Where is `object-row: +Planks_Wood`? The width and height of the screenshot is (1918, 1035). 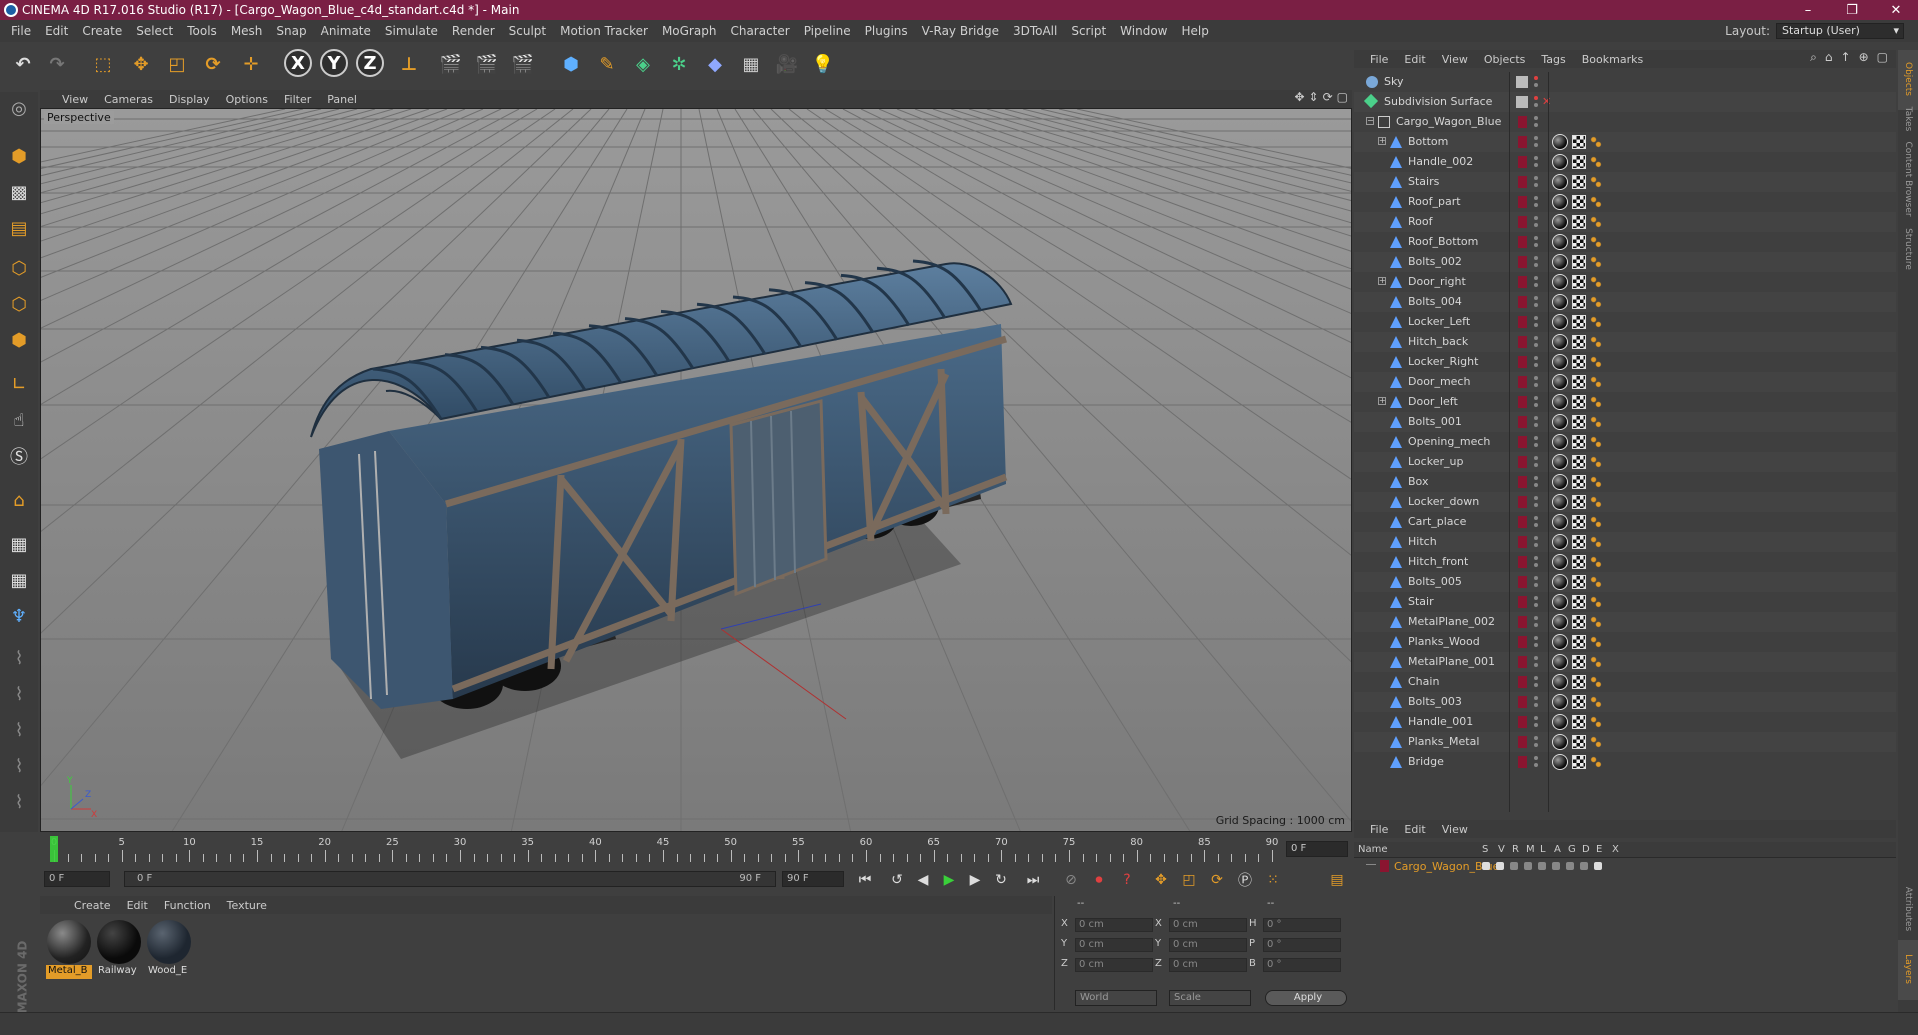 object-row: +Planks_Wood is located at coordinates (1625, 642).